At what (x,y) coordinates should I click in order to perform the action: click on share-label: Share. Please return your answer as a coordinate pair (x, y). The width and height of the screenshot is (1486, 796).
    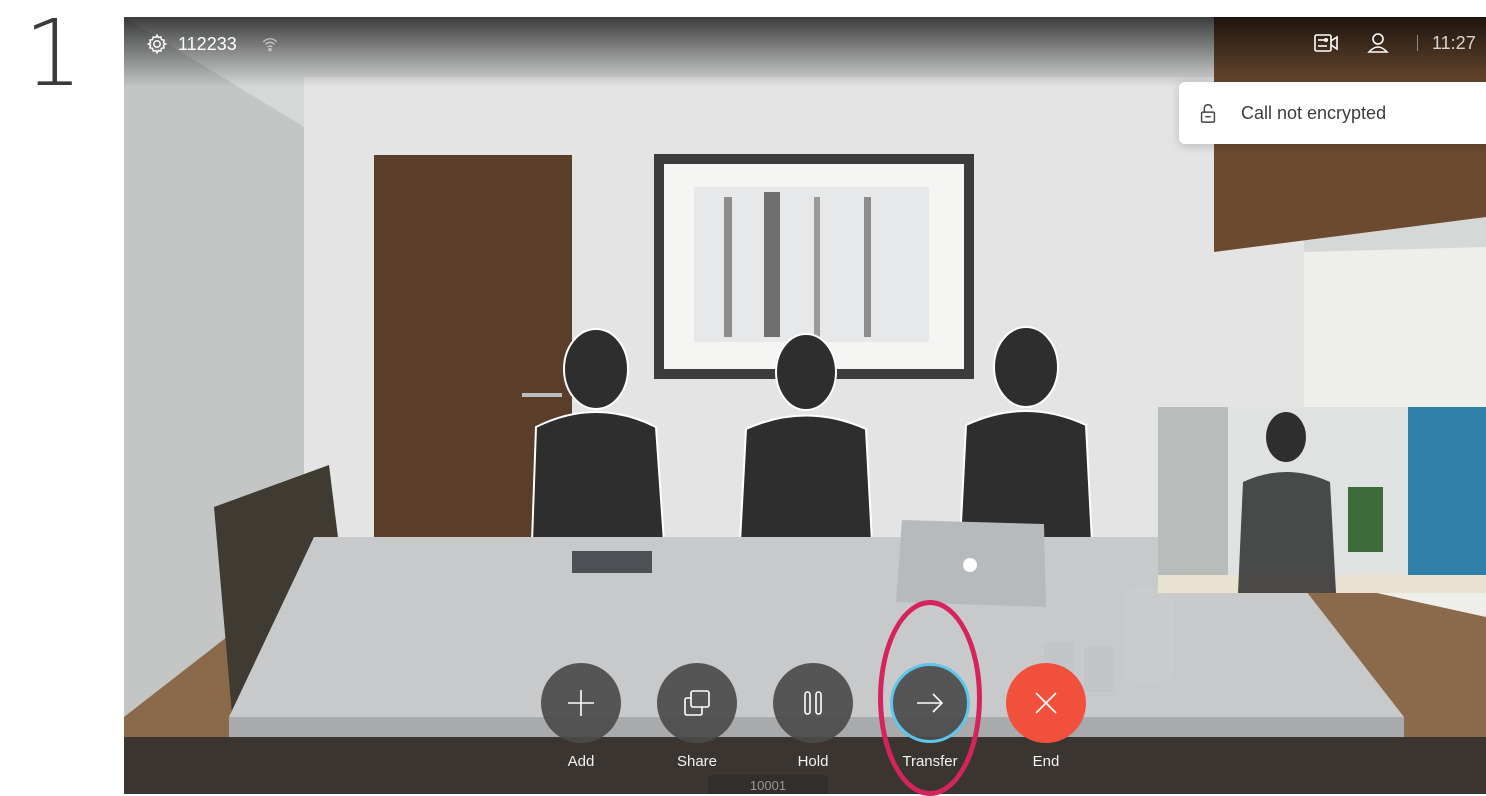
    Looking at the image, I should click on (697, 761).